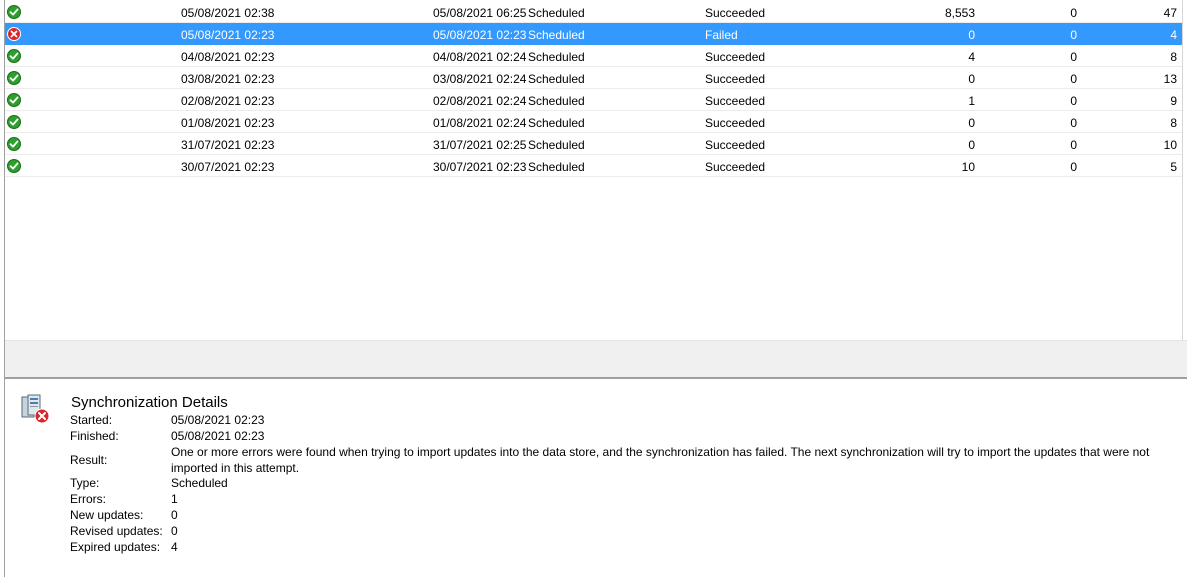 The image size is (1187, 577). Describe the element at coordinates (14, 34) in the screenshot. I see `error-x-icon` at that location.